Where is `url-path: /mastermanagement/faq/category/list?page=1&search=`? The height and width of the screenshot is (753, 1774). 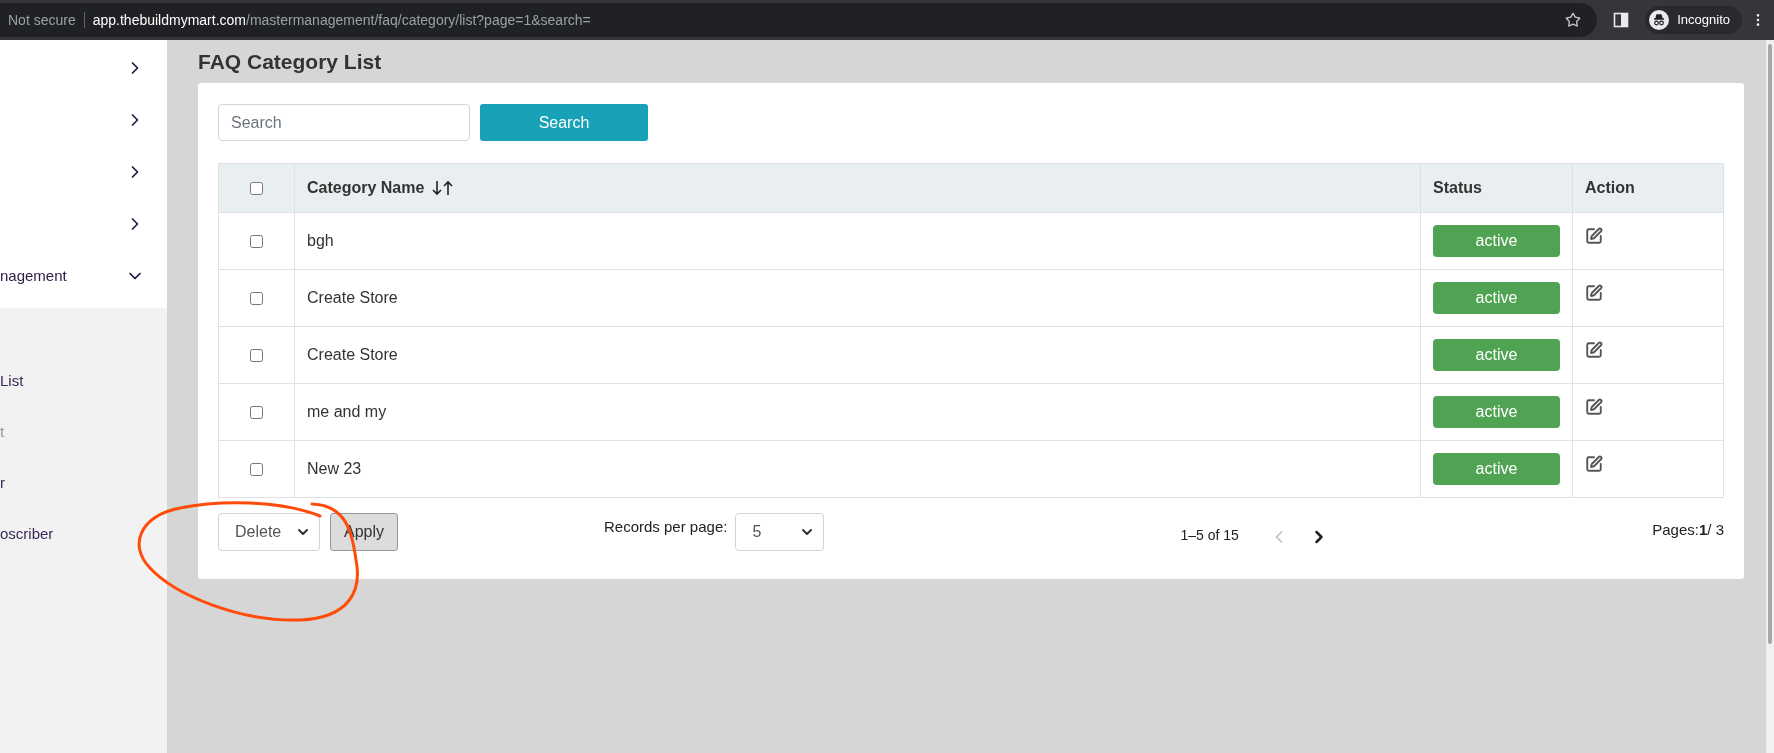 url-path: /mastermanagement/faq/category/list?page=1&search= is located at coordinates (418, 19).